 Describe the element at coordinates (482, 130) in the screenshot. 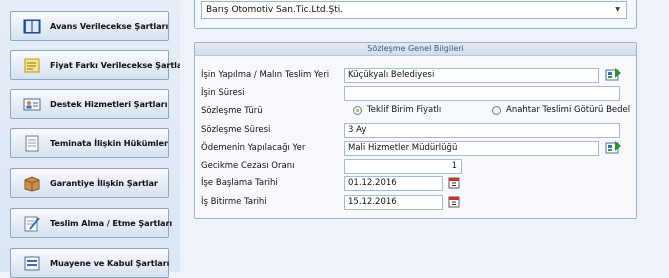

I see `contract-duration-field: 3 Ay` at that location.